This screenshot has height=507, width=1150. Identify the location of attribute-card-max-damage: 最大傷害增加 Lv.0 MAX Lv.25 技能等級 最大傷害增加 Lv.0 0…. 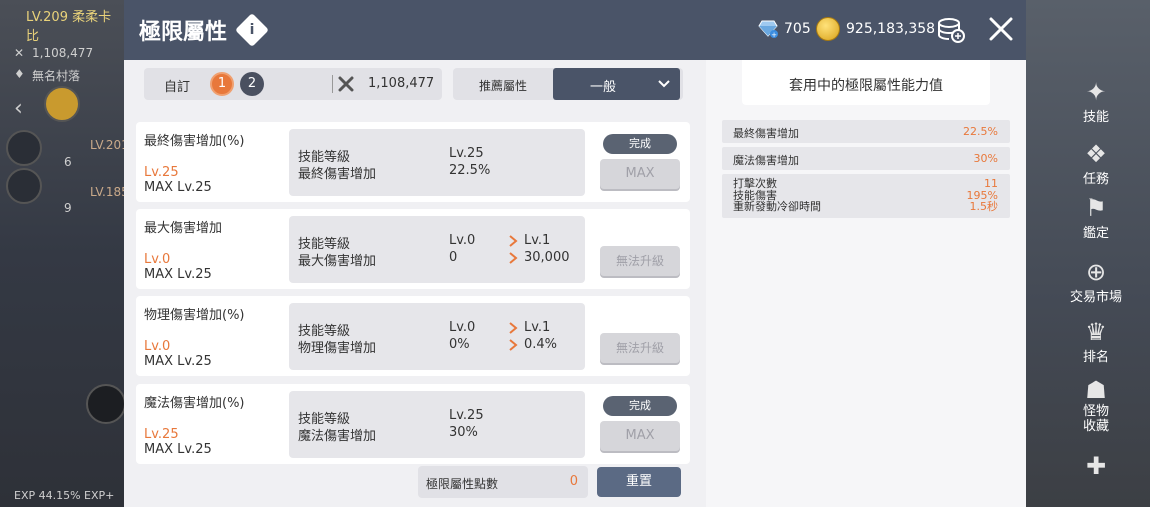
(413, 249).